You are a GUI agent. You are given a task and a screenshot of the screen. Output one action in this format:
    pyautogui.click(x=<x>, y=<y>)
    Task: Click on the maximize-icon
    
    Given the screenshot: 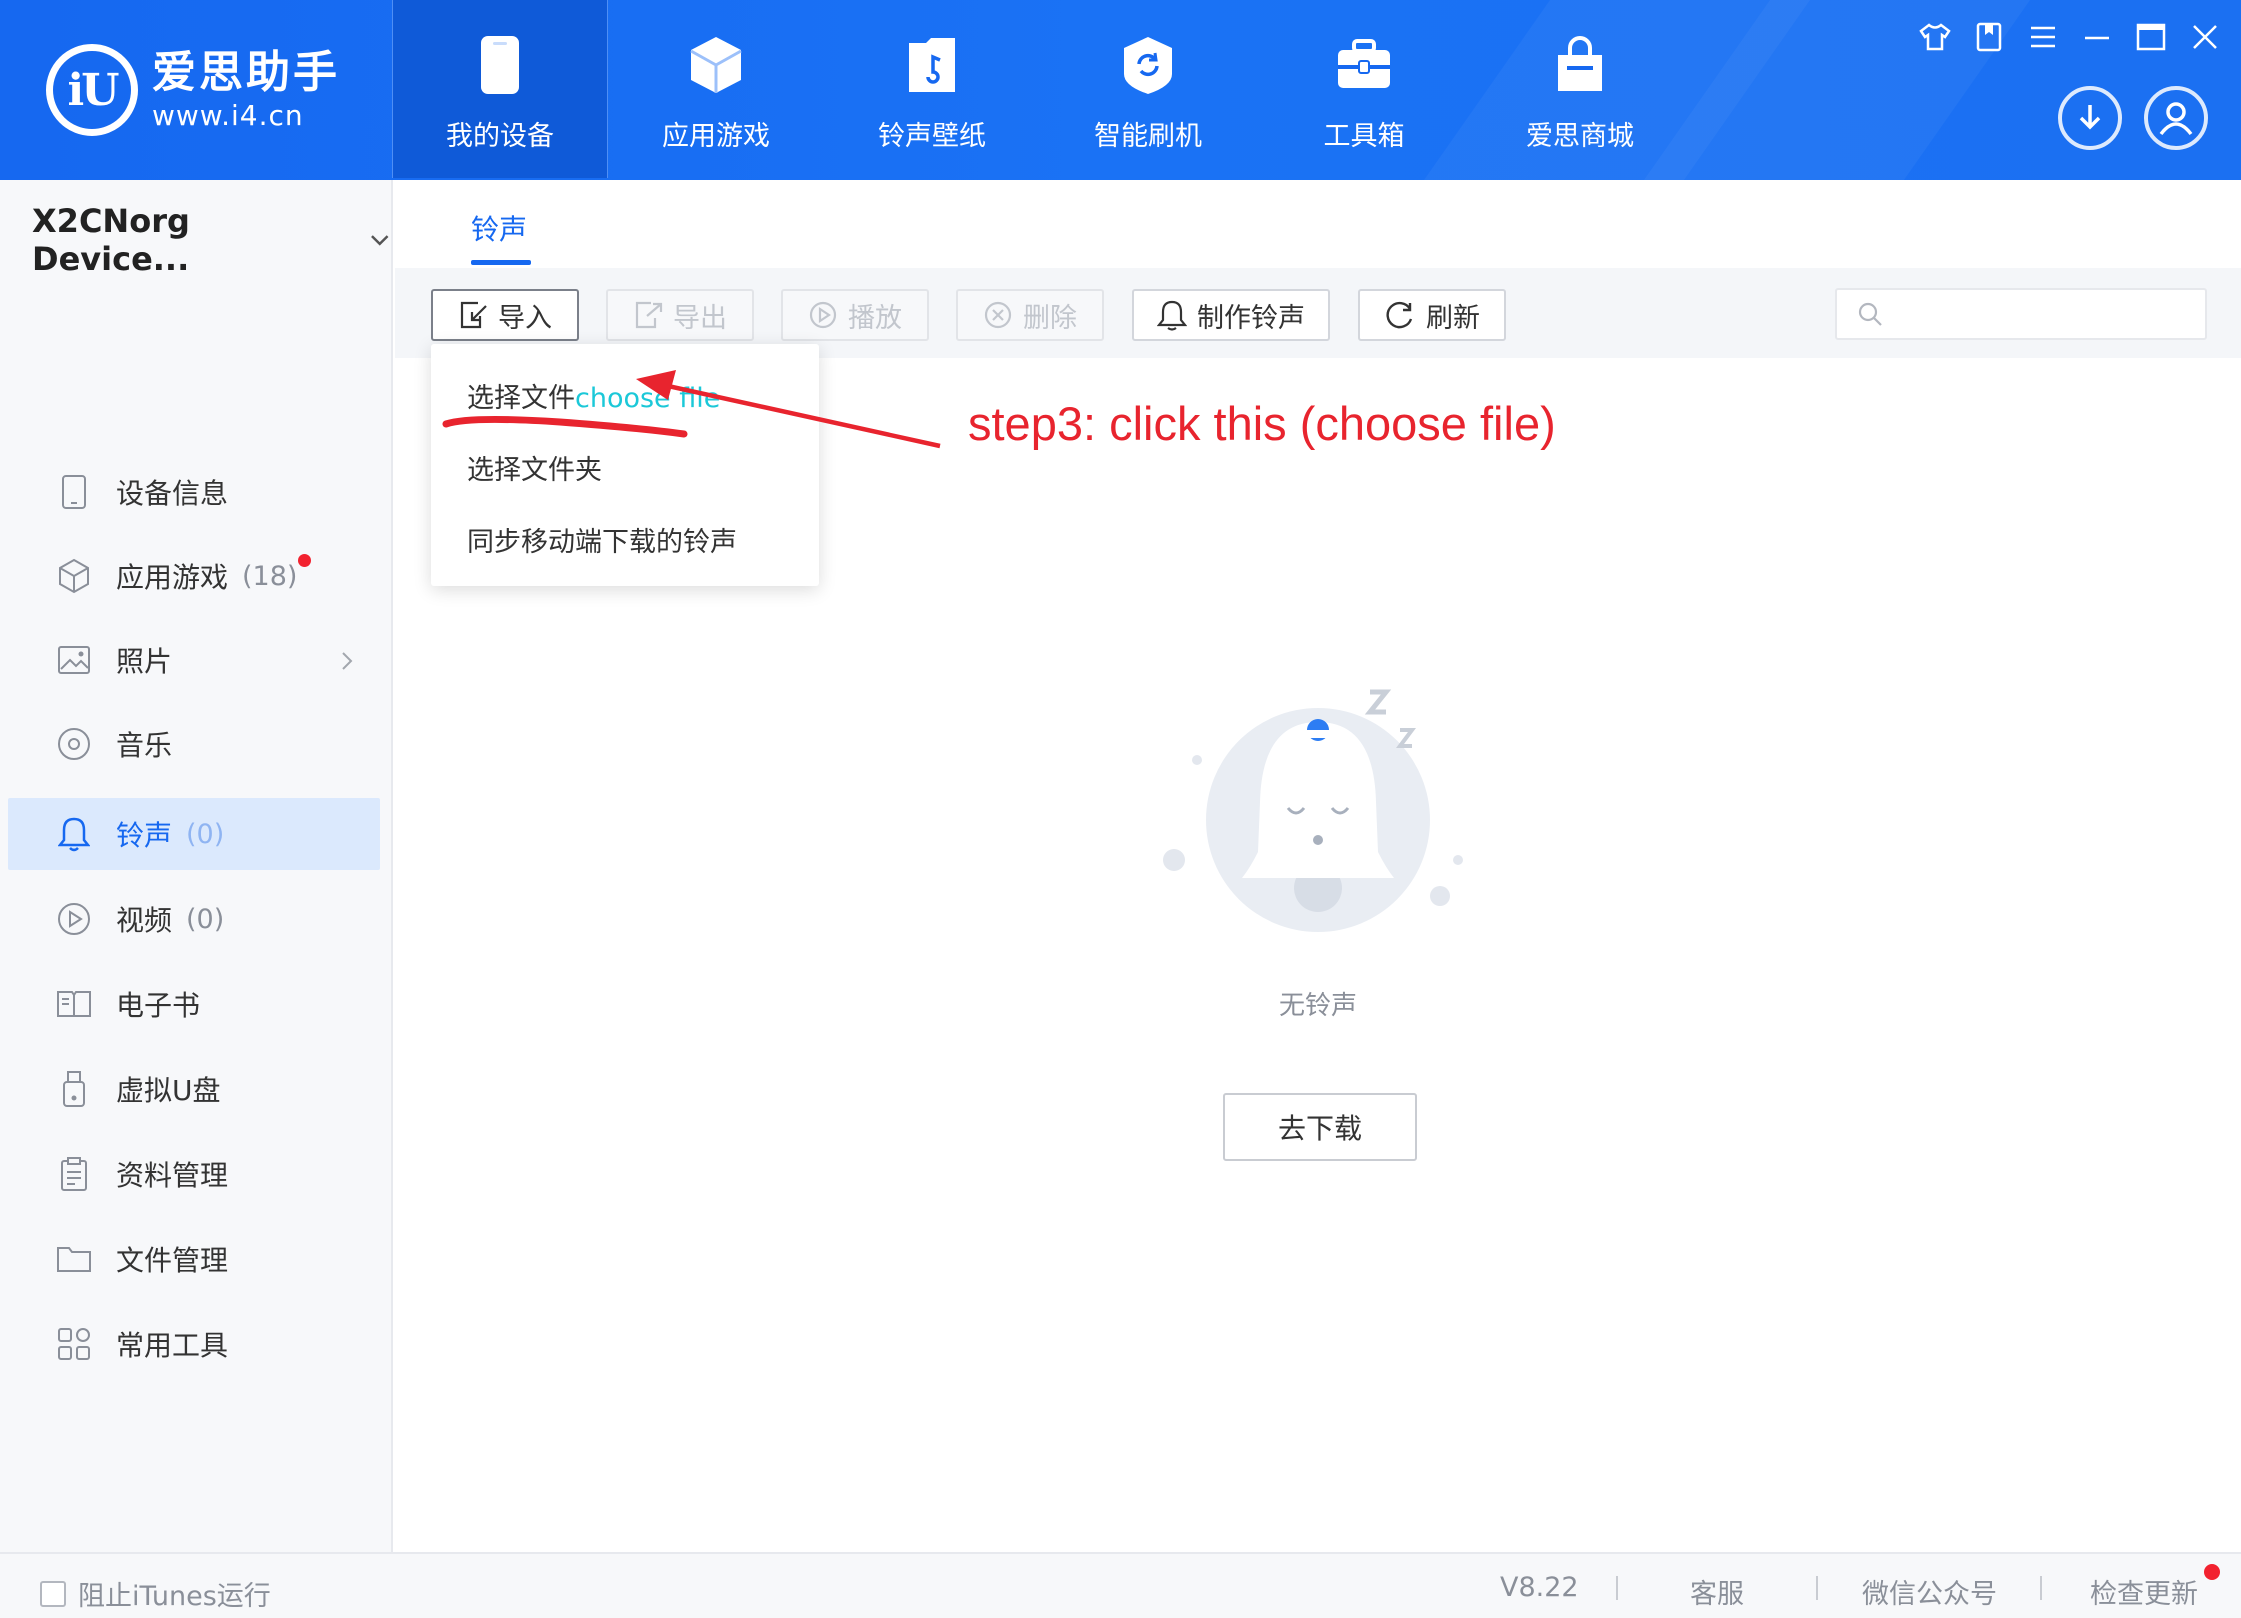 What is the action you would take?
    pyautogui.click(x=2151, y=37)
    